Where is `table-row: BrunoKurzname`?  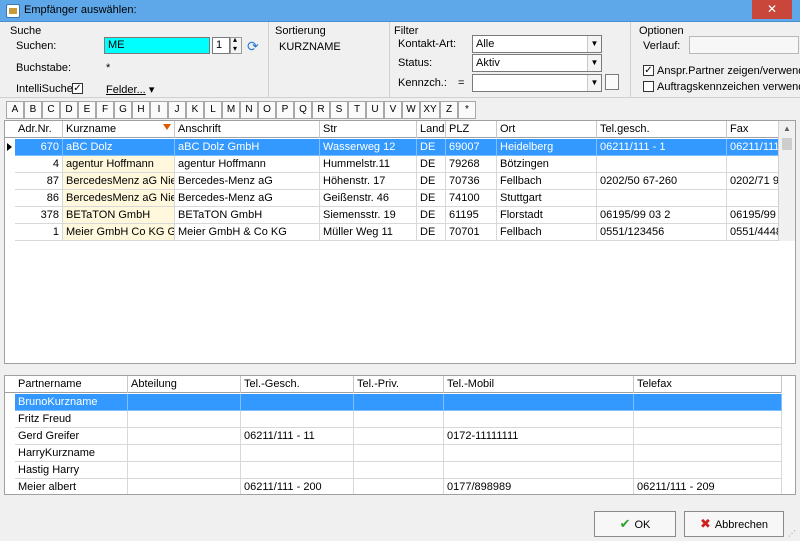 table-row: BrunoKurzname is located at coordinates (393, 402).